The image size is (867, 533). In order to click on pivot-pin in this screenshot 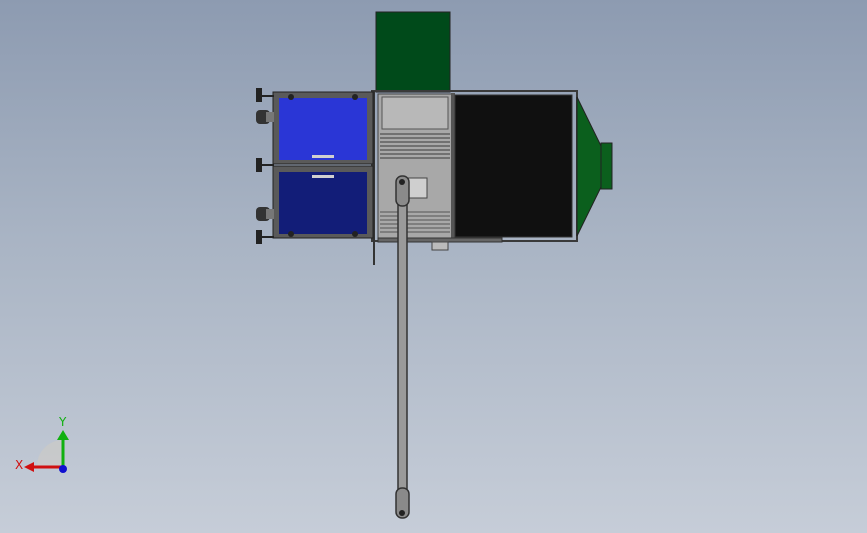, I will do `click(402, 182)`.